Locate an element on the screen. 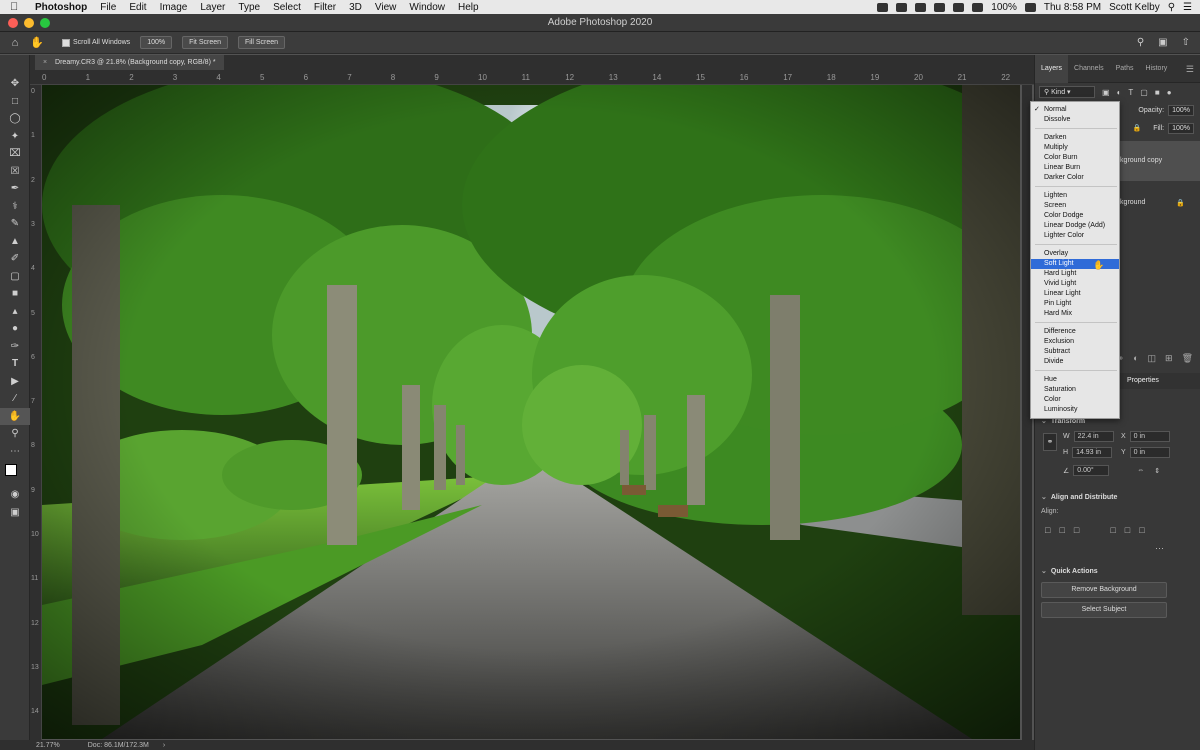  menu-3d: 3D is located at coordinates (355, 7).